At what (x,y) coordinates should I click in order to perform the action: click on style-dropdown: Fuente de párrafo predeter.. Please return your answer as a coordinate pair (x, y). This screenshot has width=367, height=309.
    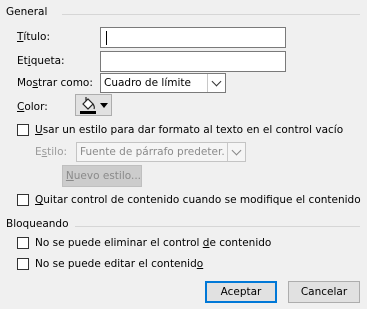
    Looking at the image, I should click on (161, 152).